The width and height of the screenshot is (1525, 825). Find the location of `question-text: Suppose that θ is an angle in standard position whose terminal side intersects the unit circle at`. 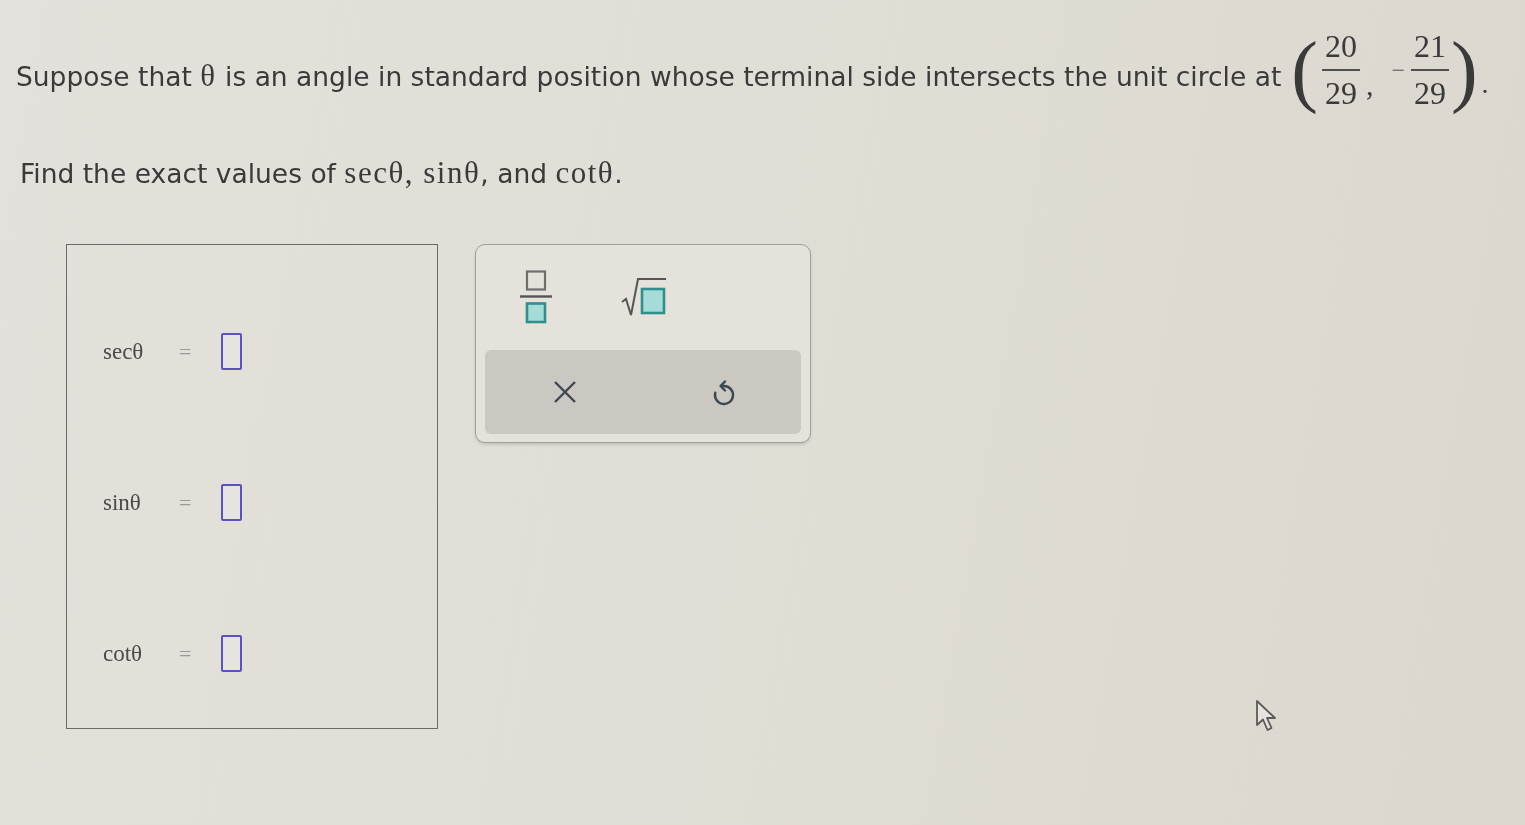

question-text: Suppose that θ is an angle in standard position whose terminal side intersects the unit circle at is located at coordinates (649, 75).